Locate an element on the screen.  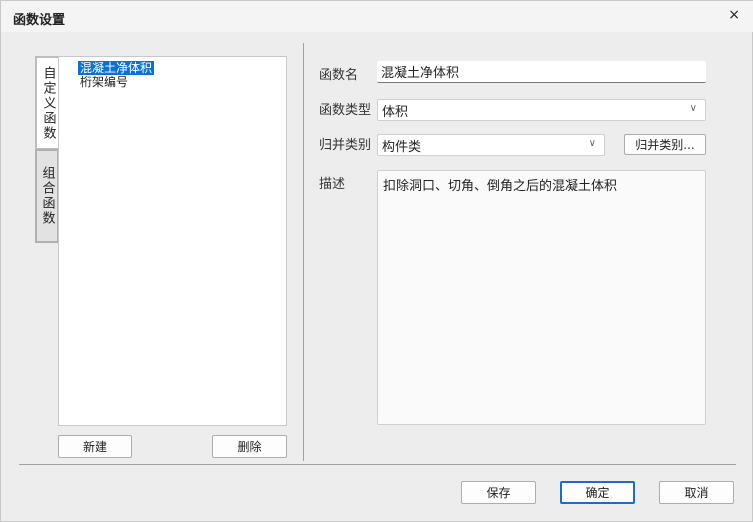
name-input: 混凝土净体积 is located at coordinates (541, 72).